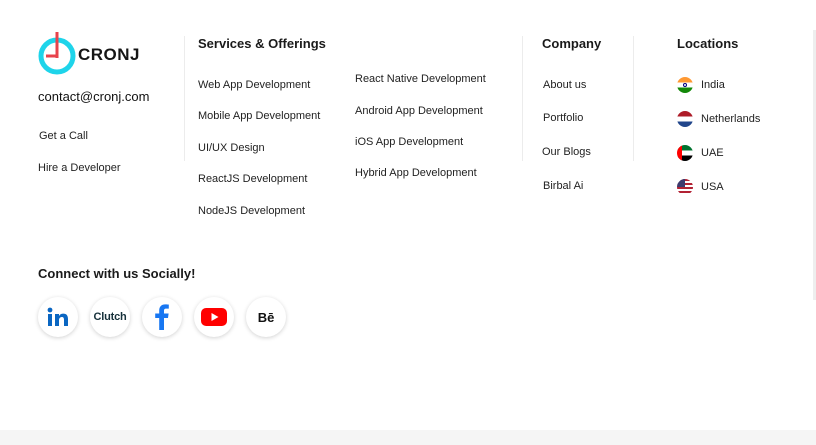  I want to click on behance-button: Bē, so click(266, 317).